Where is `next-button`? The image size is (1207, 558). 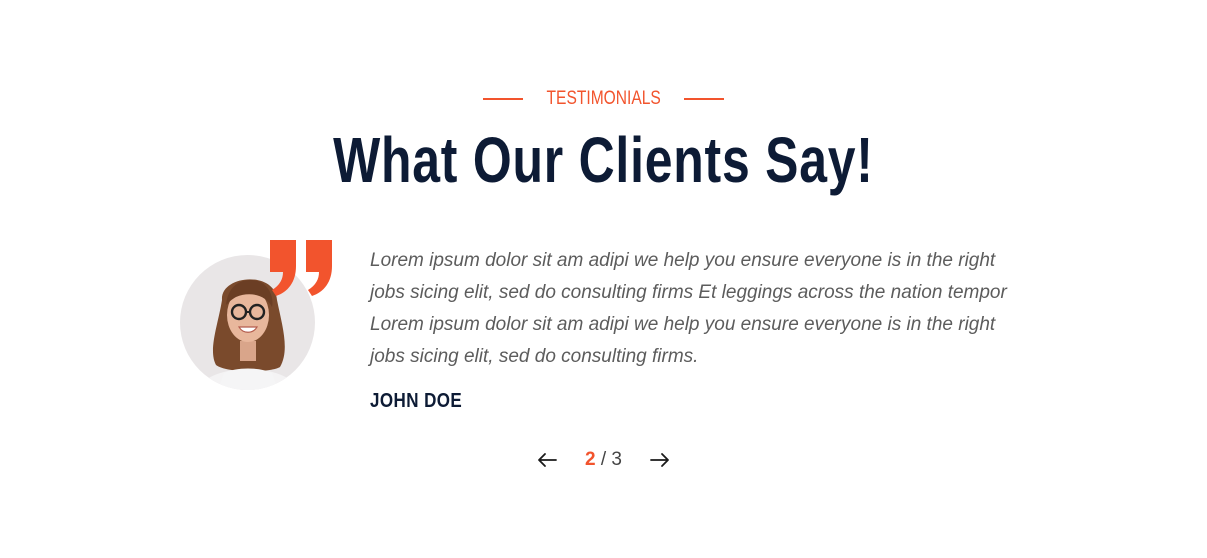
next-button is located at coordinates (660, 460).